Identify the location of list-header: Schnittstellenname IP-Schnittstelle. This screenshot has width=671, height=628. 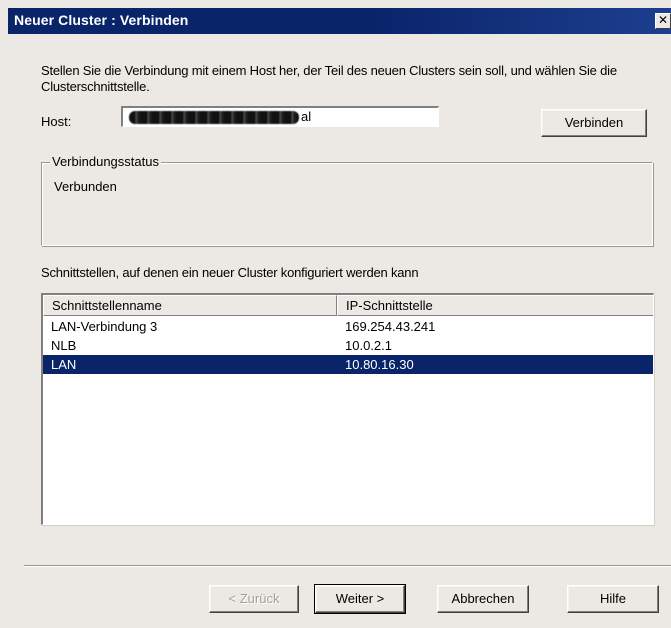
(348, 305).